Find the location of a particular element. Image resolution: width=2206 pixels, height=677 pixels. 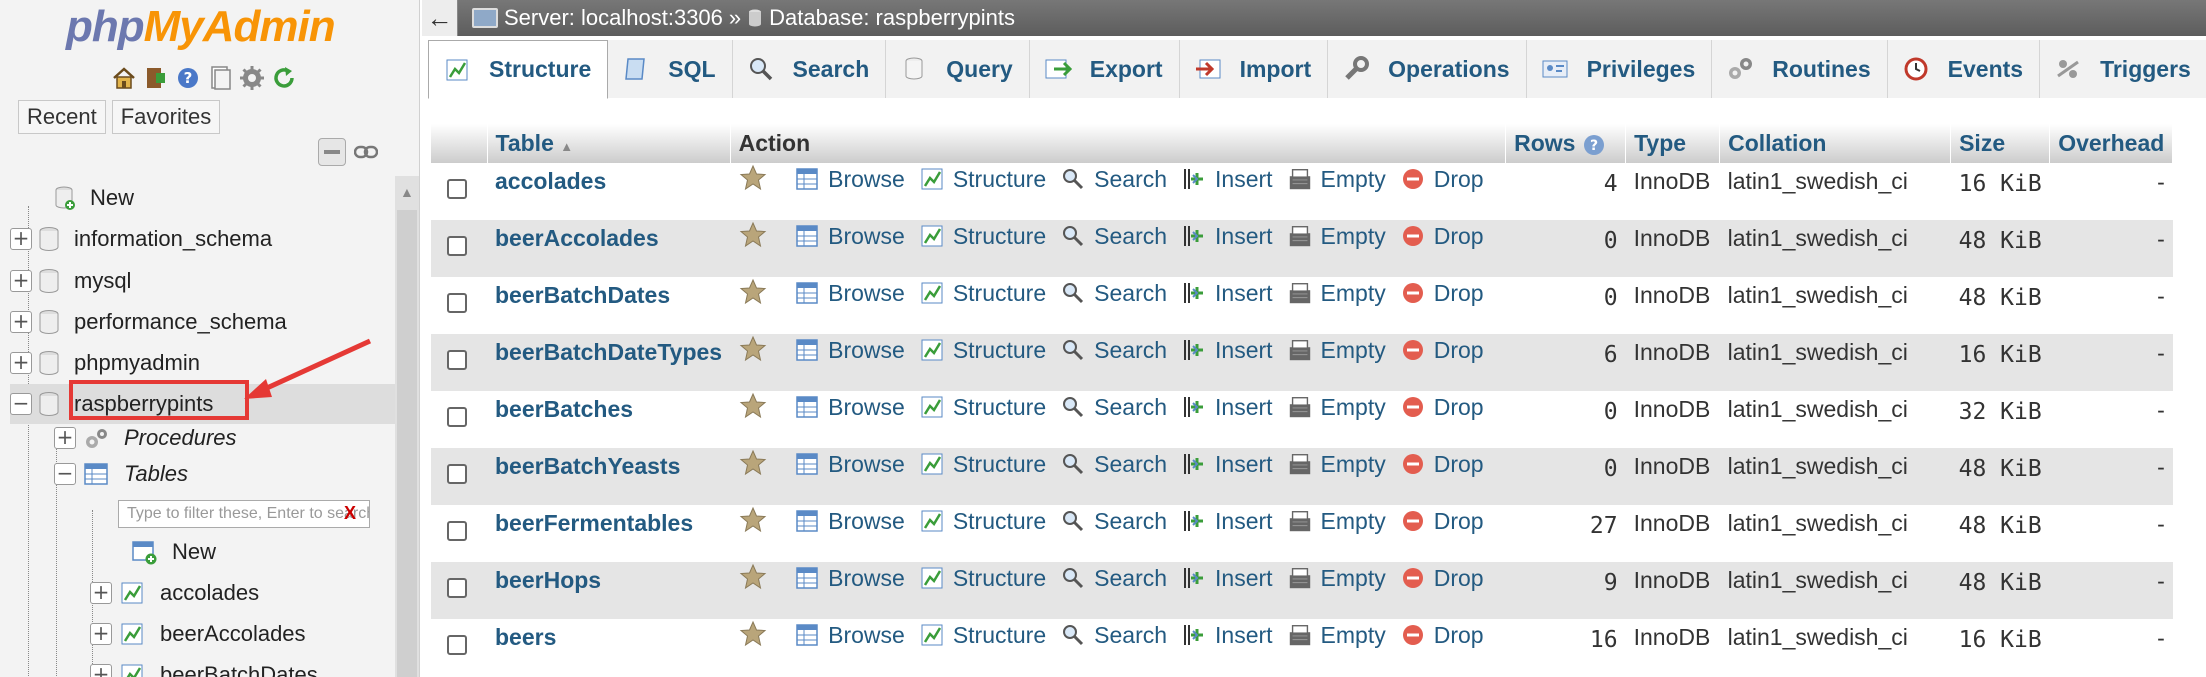

tab-export: Export is located at coordinates (1104, 69).